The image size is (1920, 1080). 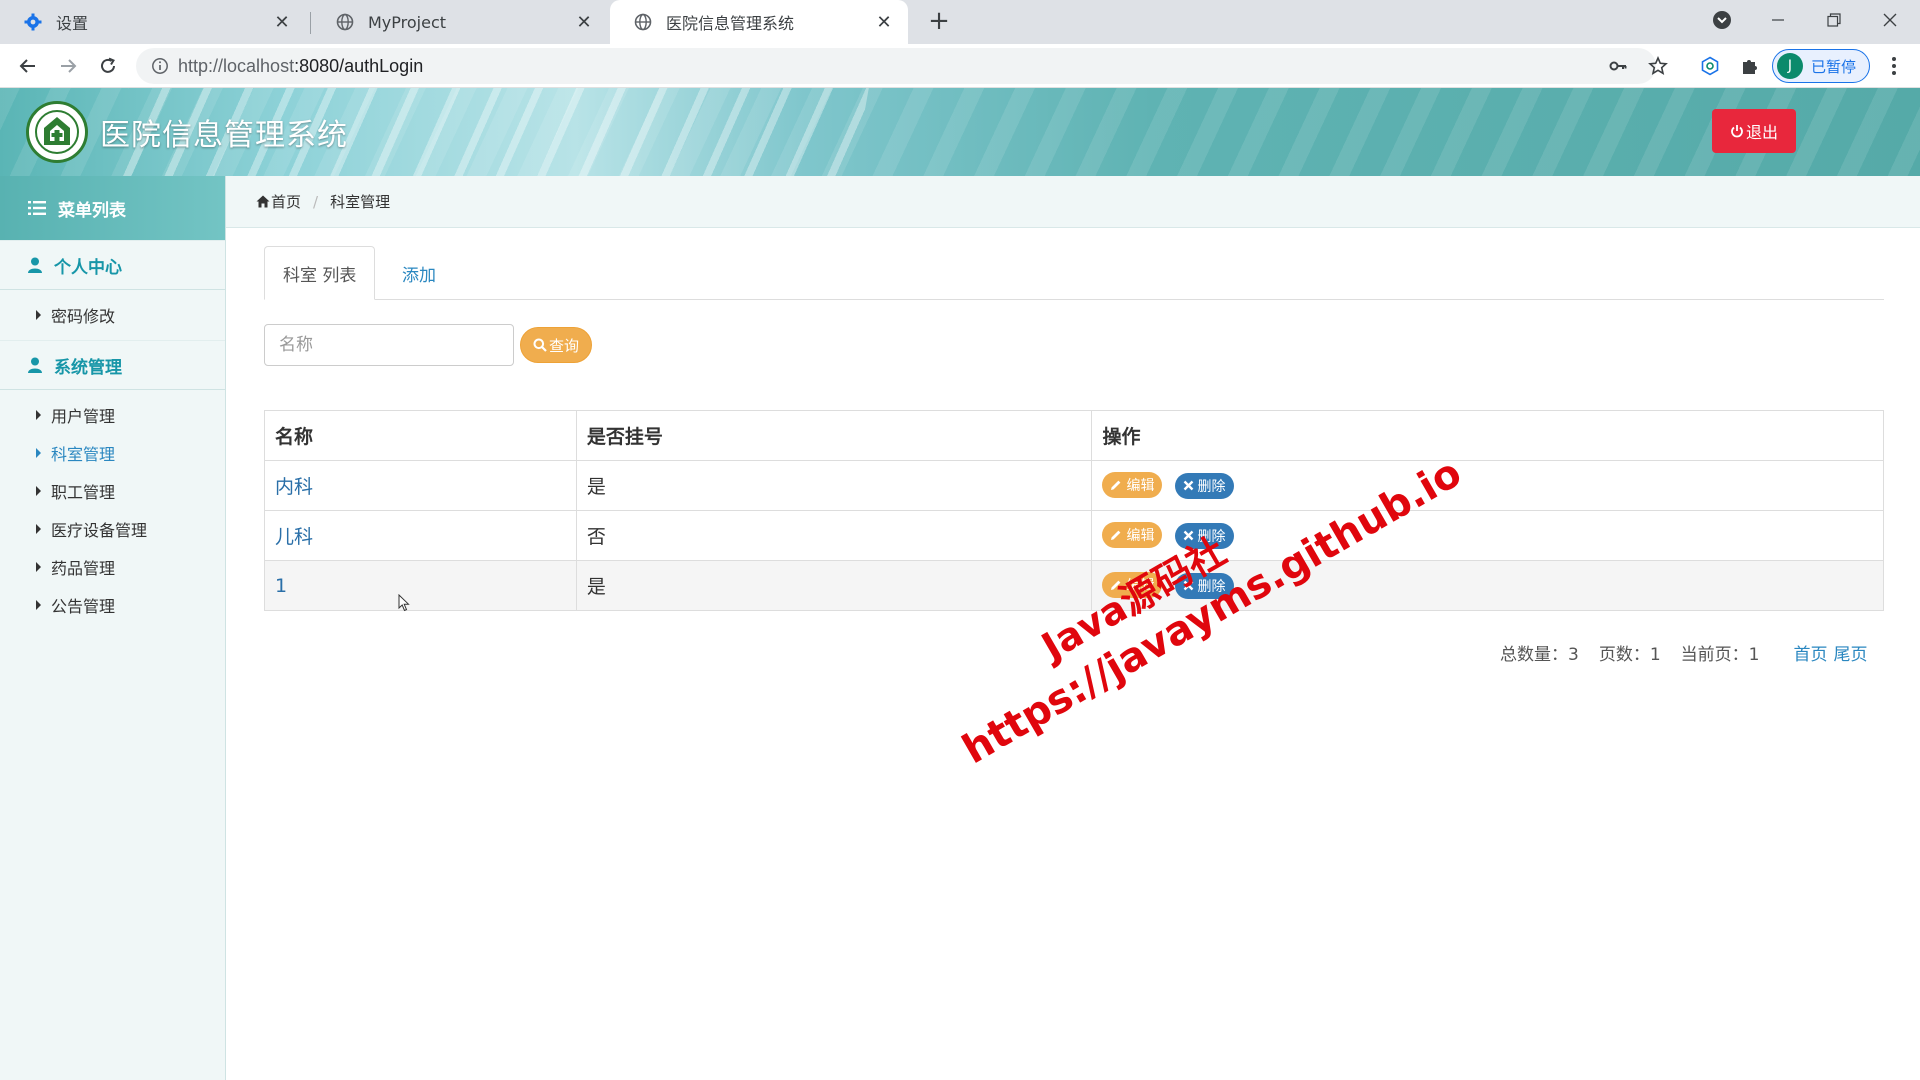 What do you see at coordinates (1073, 202) in the screenshot?
I see `breadcrumb: 首页 / 科室管理` at bounding box center [1073, 202].